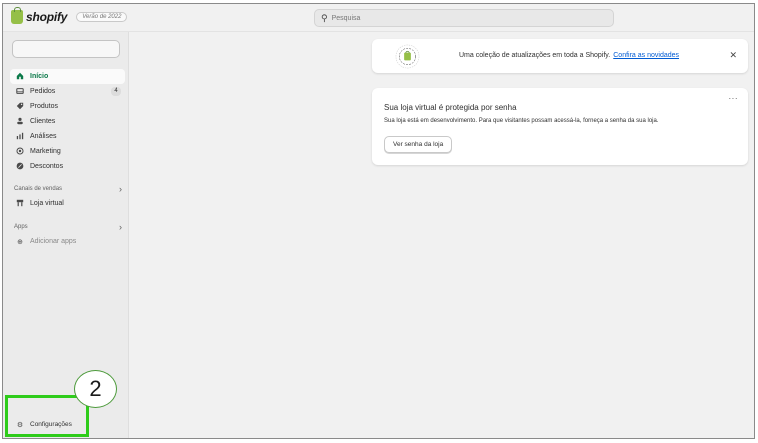 Image resolution: width=758 pixels, height=443 pixels. What do you see at coordinates (21, 227) in the screenshot?
I see `section-heading: Apps` at bounding box center [21, 227].